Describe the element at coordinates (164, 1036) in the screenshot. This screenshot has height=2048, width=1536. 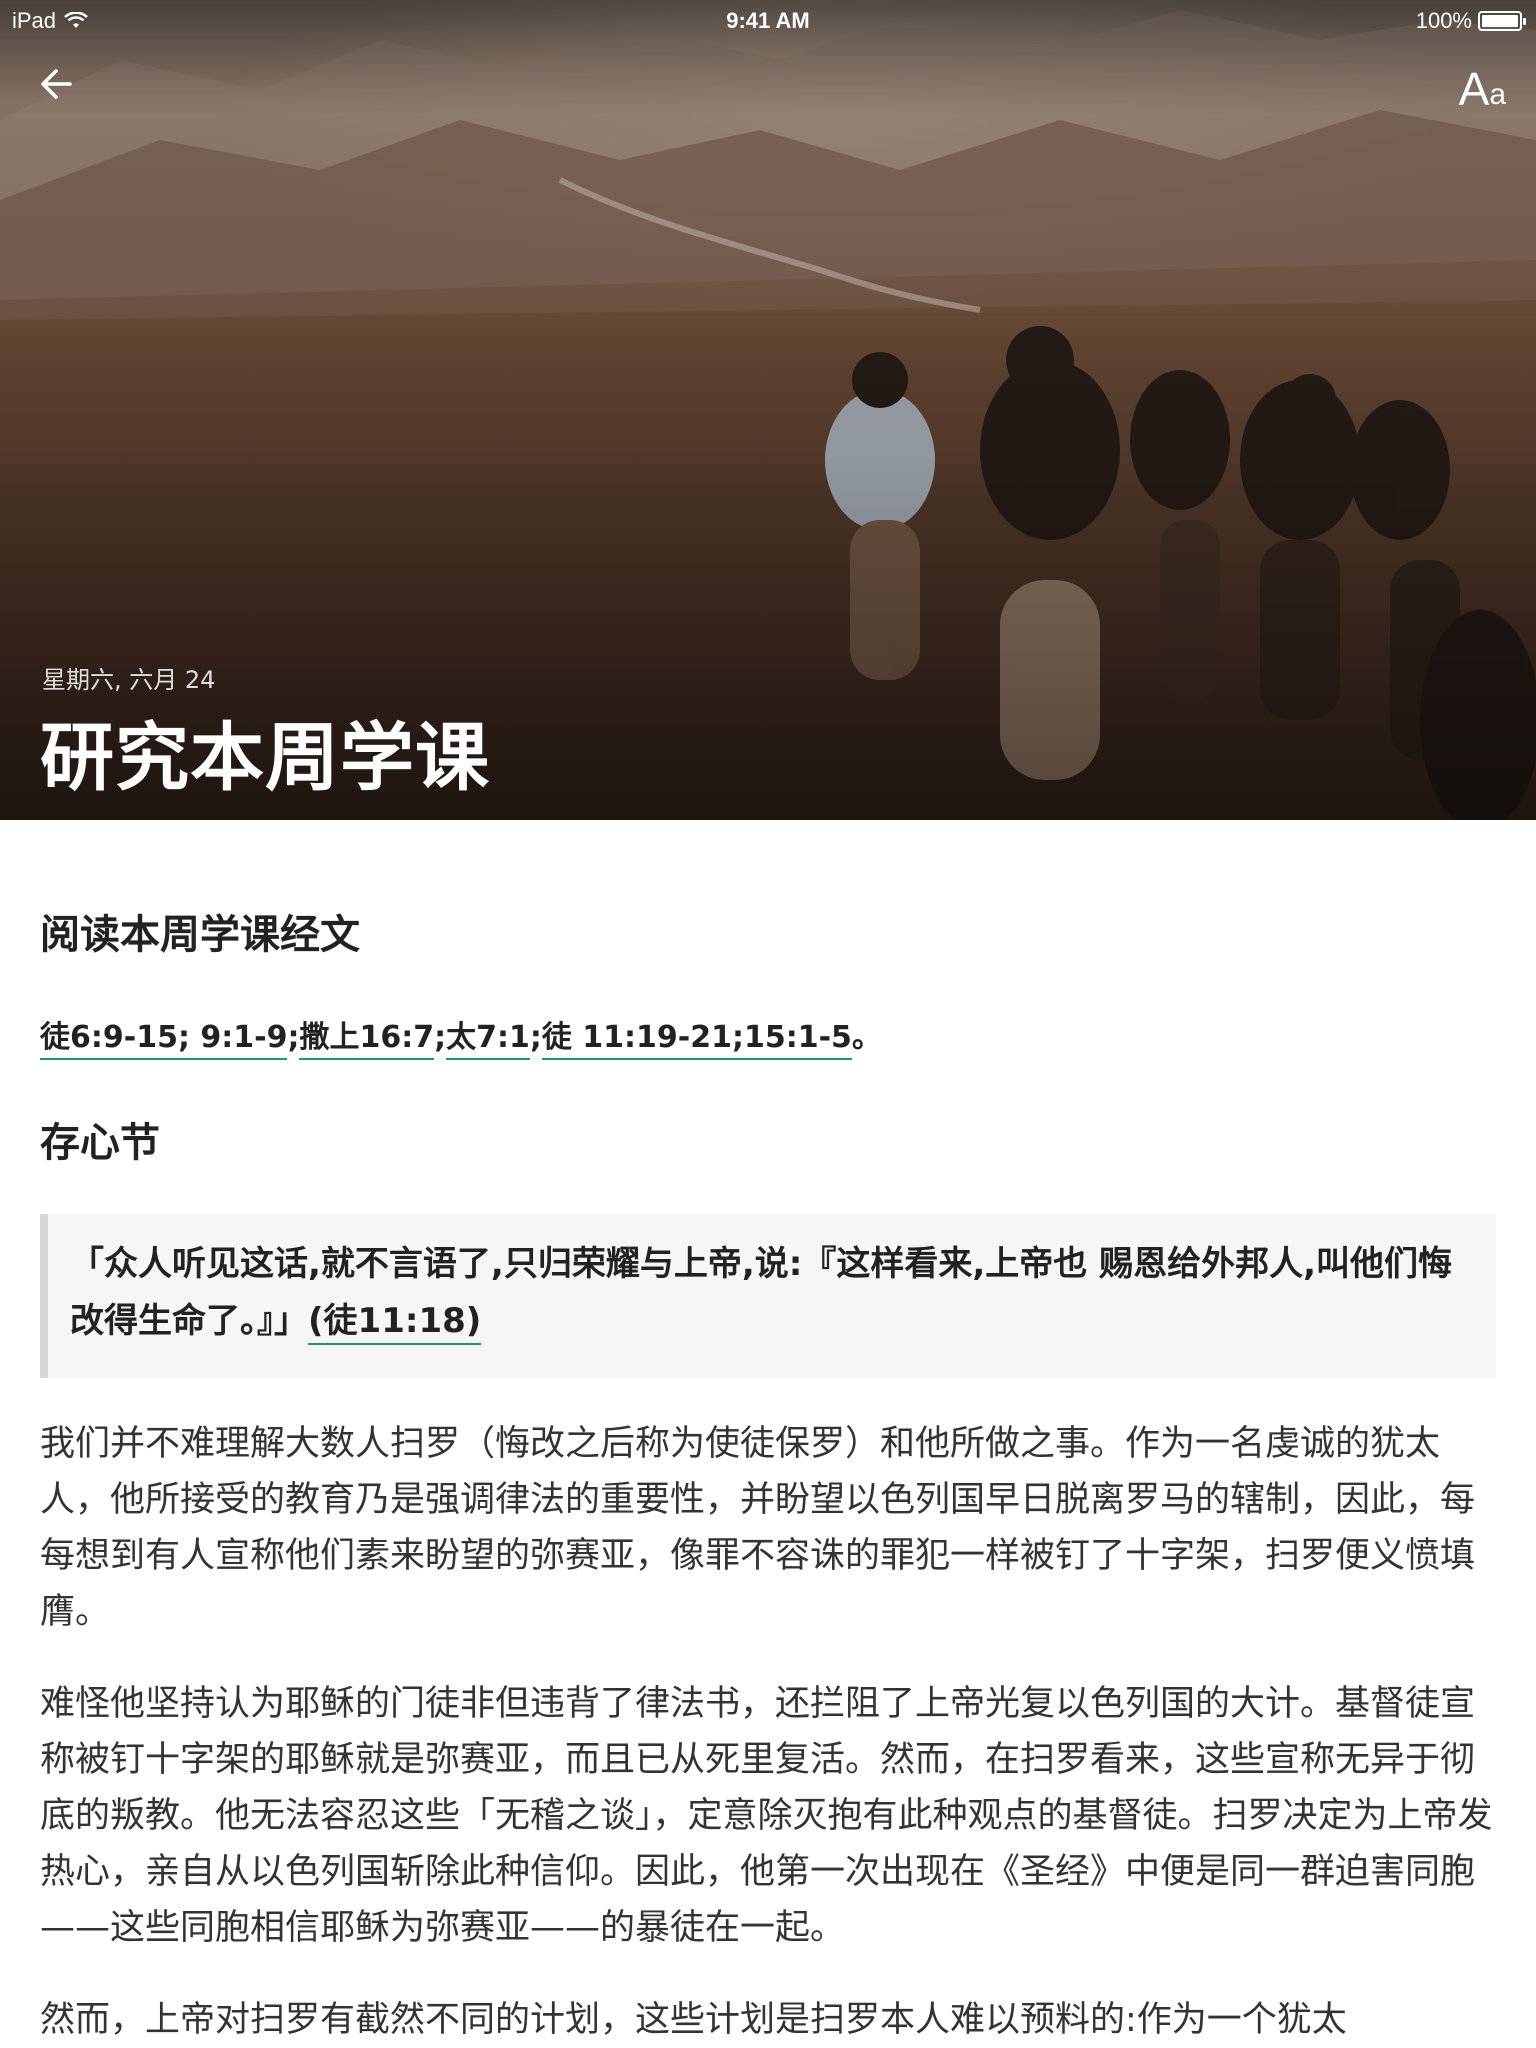
I see `scripture-link: 徒6:9-15; 9:1-9` at that location.